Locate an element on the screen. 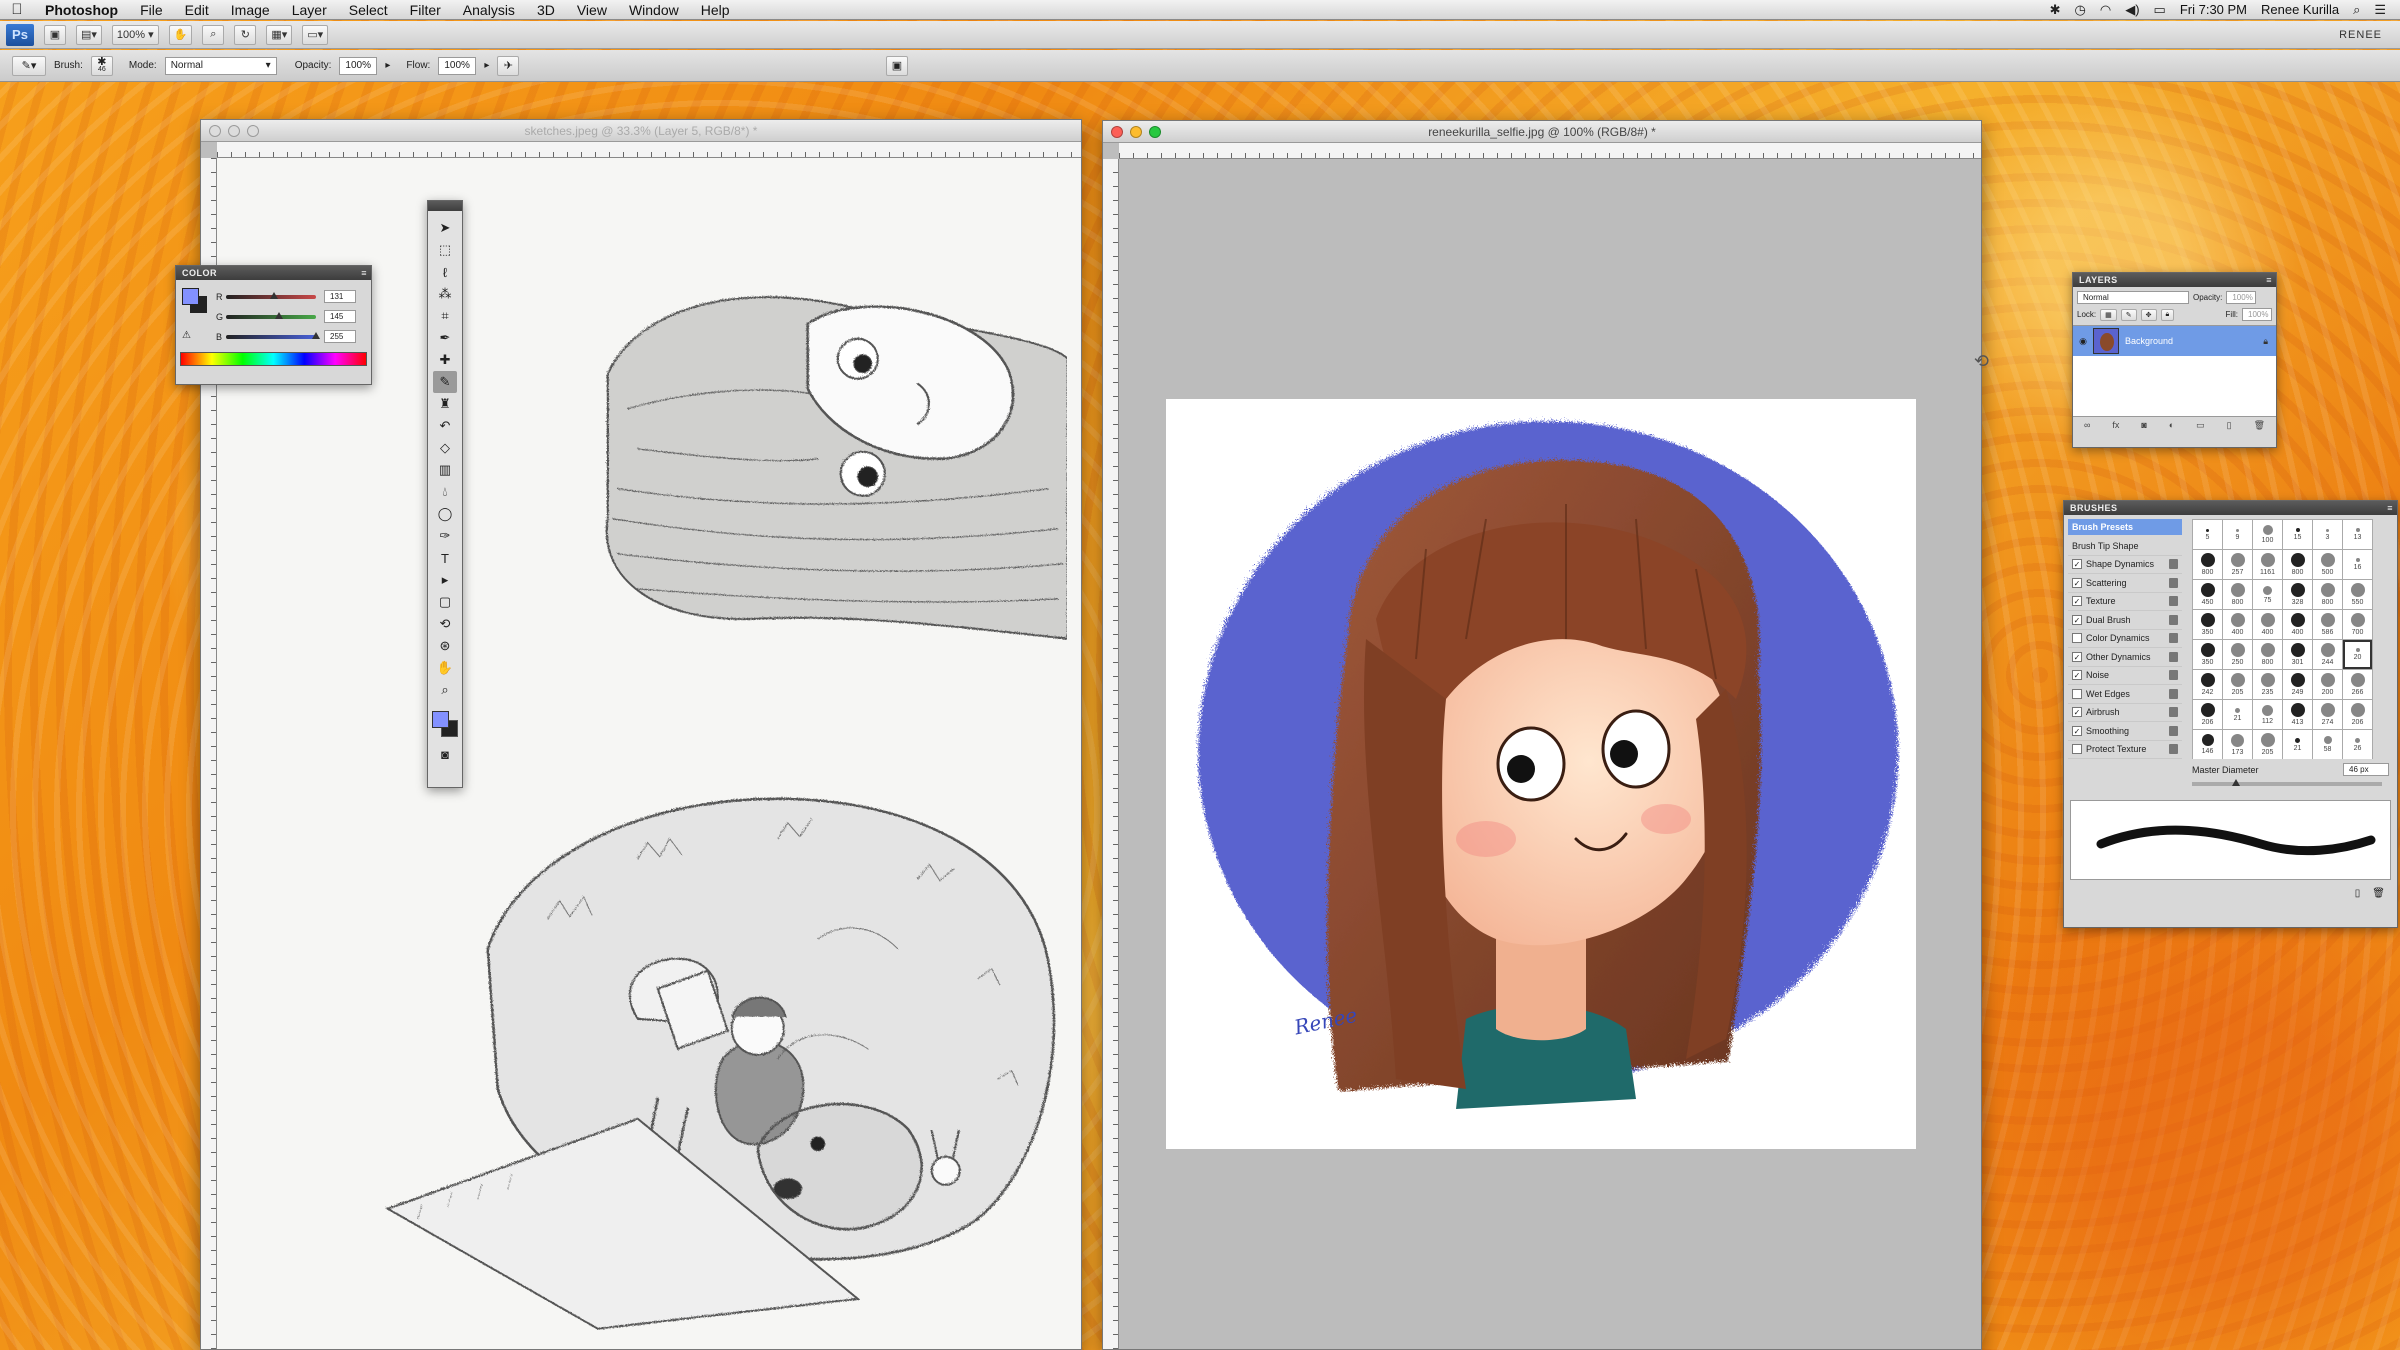  brush-tip: 450 is located at coordinates (2207, 594).